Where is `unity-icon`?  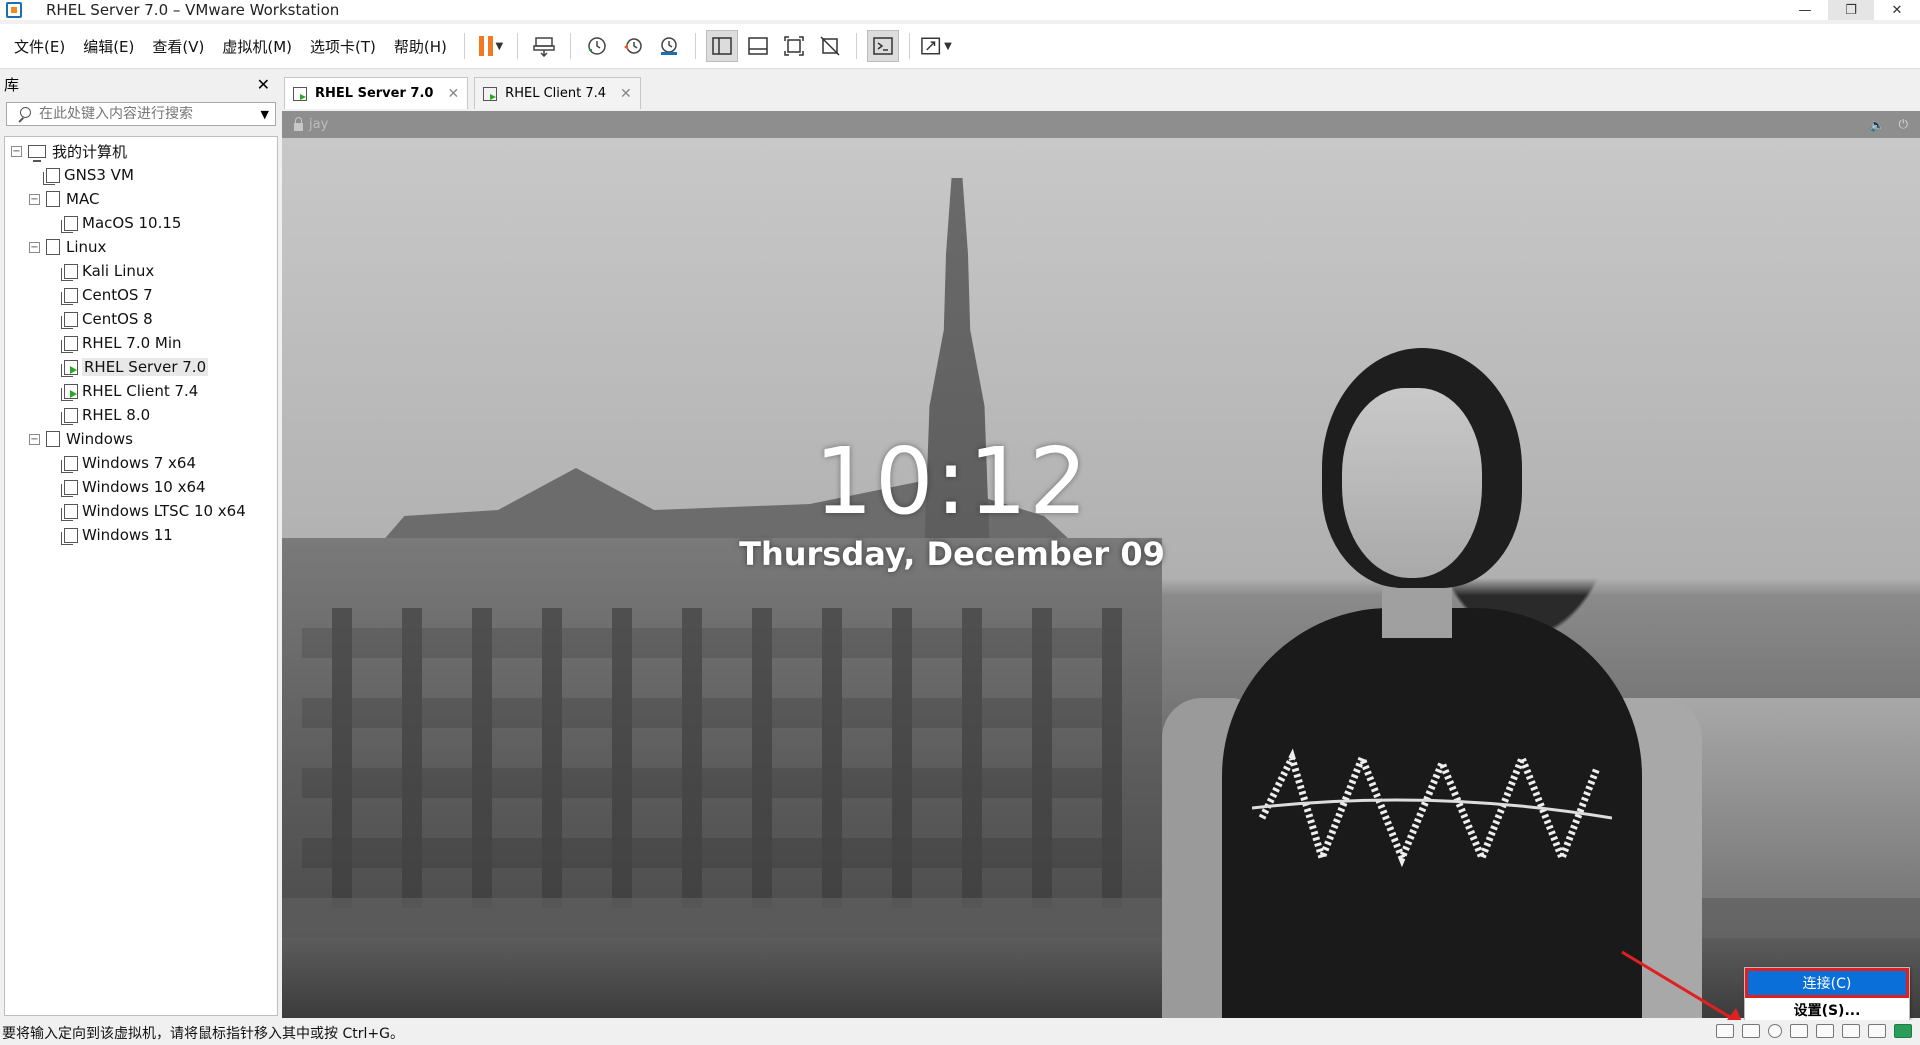 unity-icon is located at coordinates (830, 46).